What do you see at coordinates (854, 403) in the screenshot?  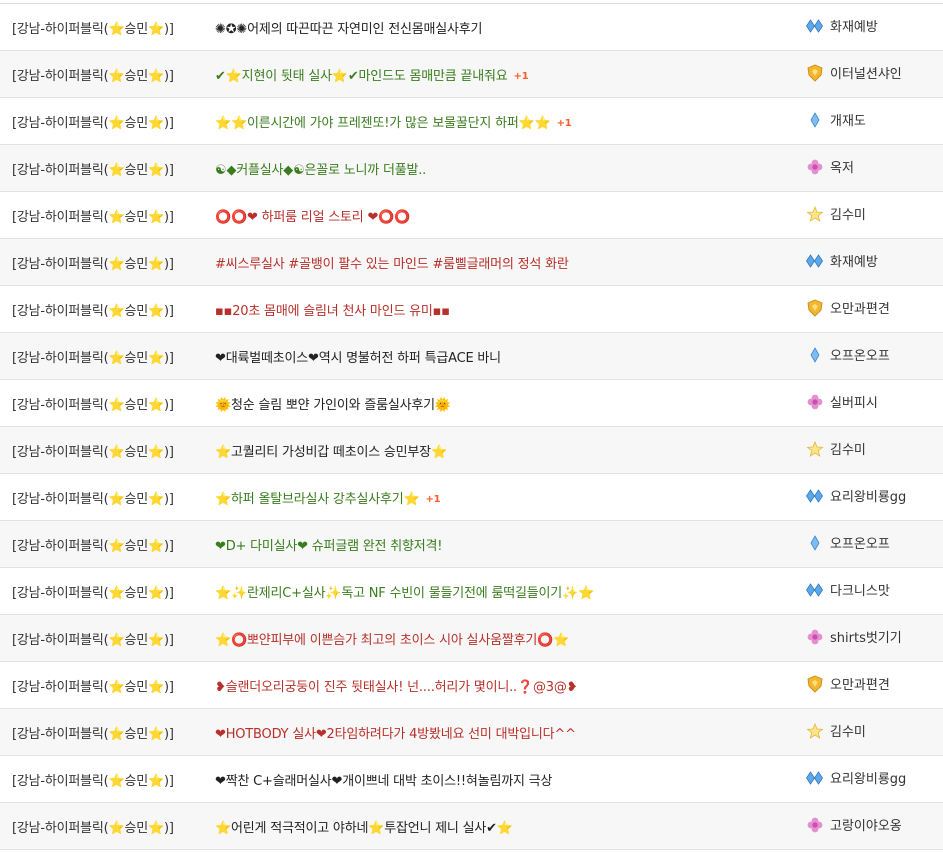 I see `author-name: 실버피시` at bounding box center [854, 403].